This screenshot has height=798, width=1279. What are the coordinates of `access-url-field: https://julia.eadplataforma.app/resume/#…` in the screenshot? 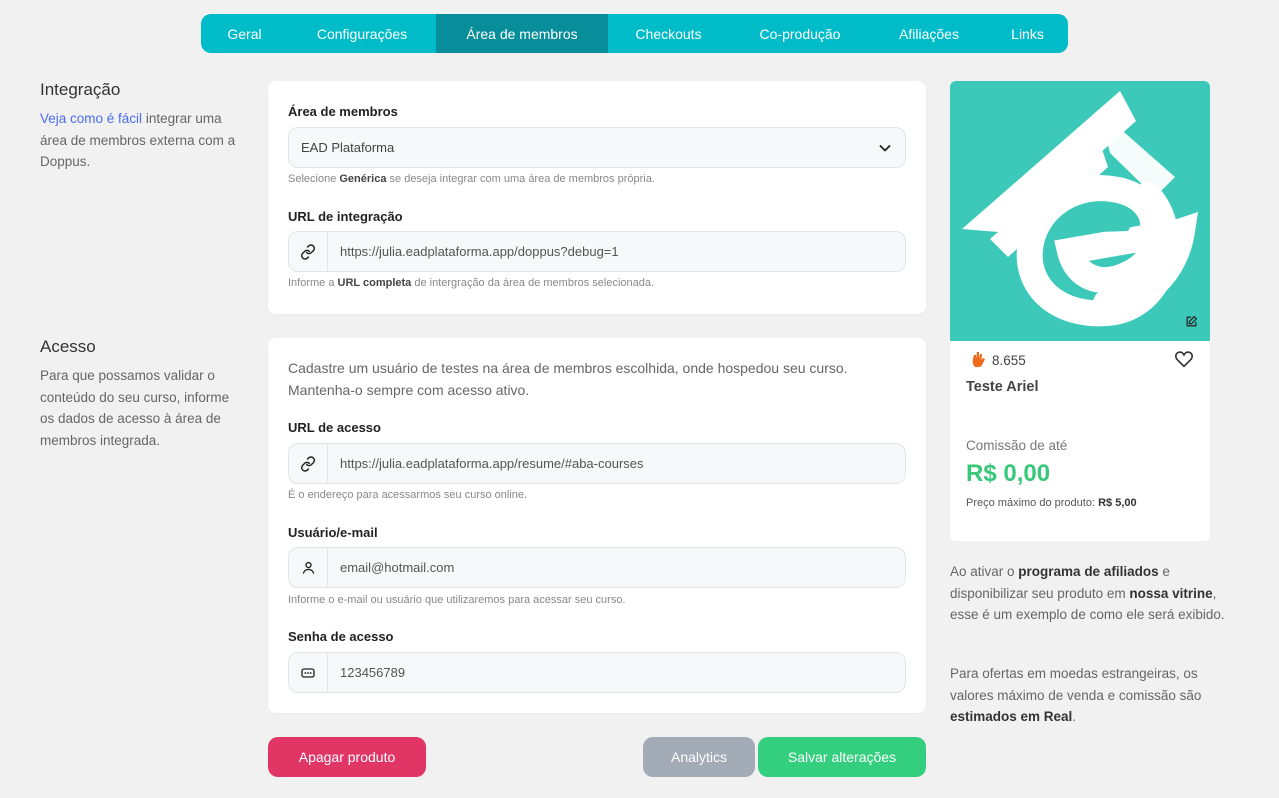 It's located at (597, 463).